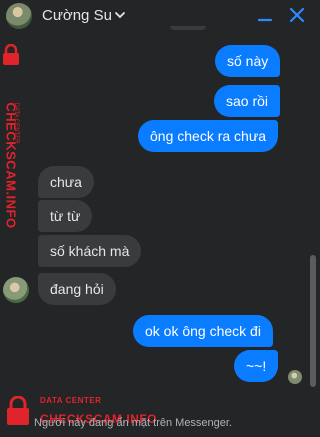 This screenshot has width=320, height=437. I want to click on contact-avatar, so click(19, 16).